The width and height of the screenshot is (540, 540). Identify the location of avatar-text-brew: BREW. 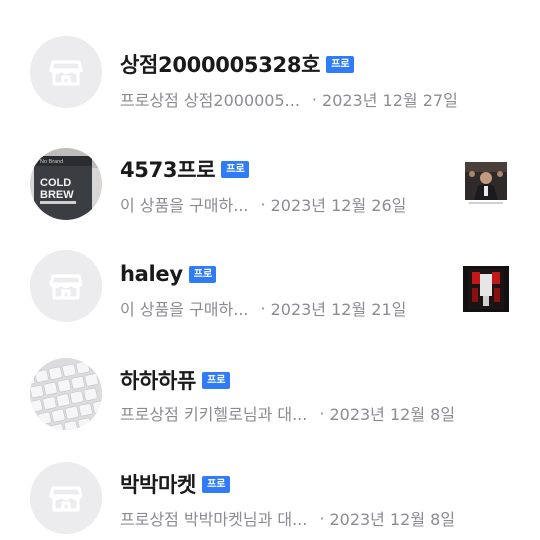
(57, 195).